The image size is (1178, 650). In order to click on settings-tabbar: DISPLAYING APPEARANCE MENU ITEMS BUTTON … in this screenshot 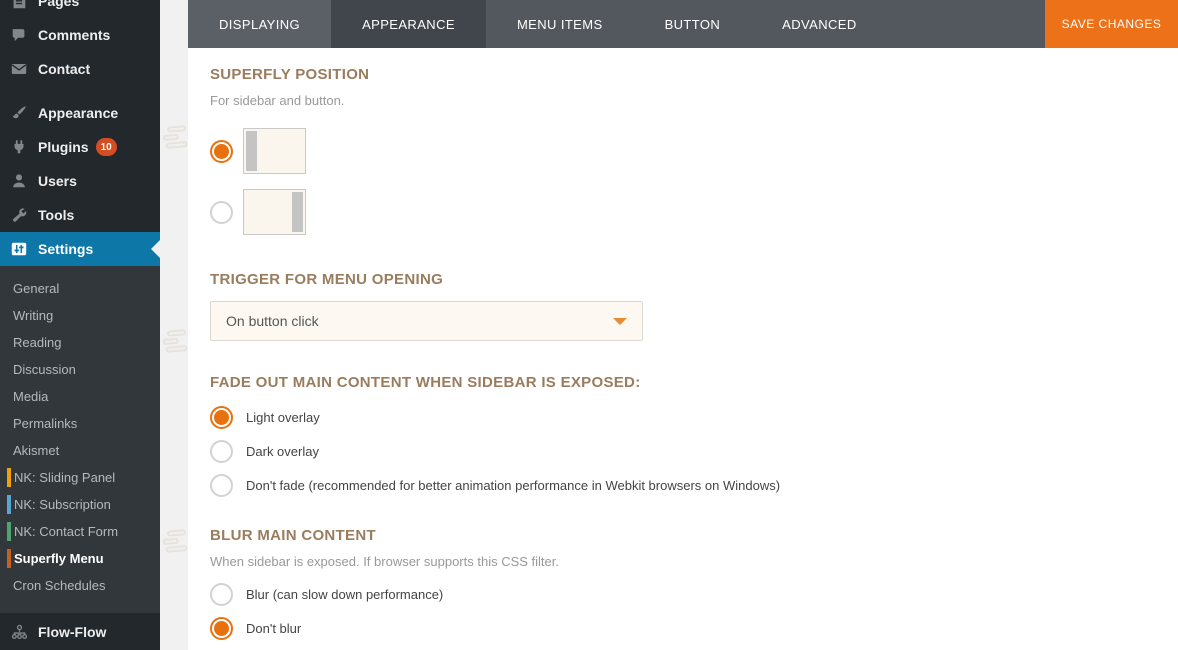, I will do `click(683, 24)`.